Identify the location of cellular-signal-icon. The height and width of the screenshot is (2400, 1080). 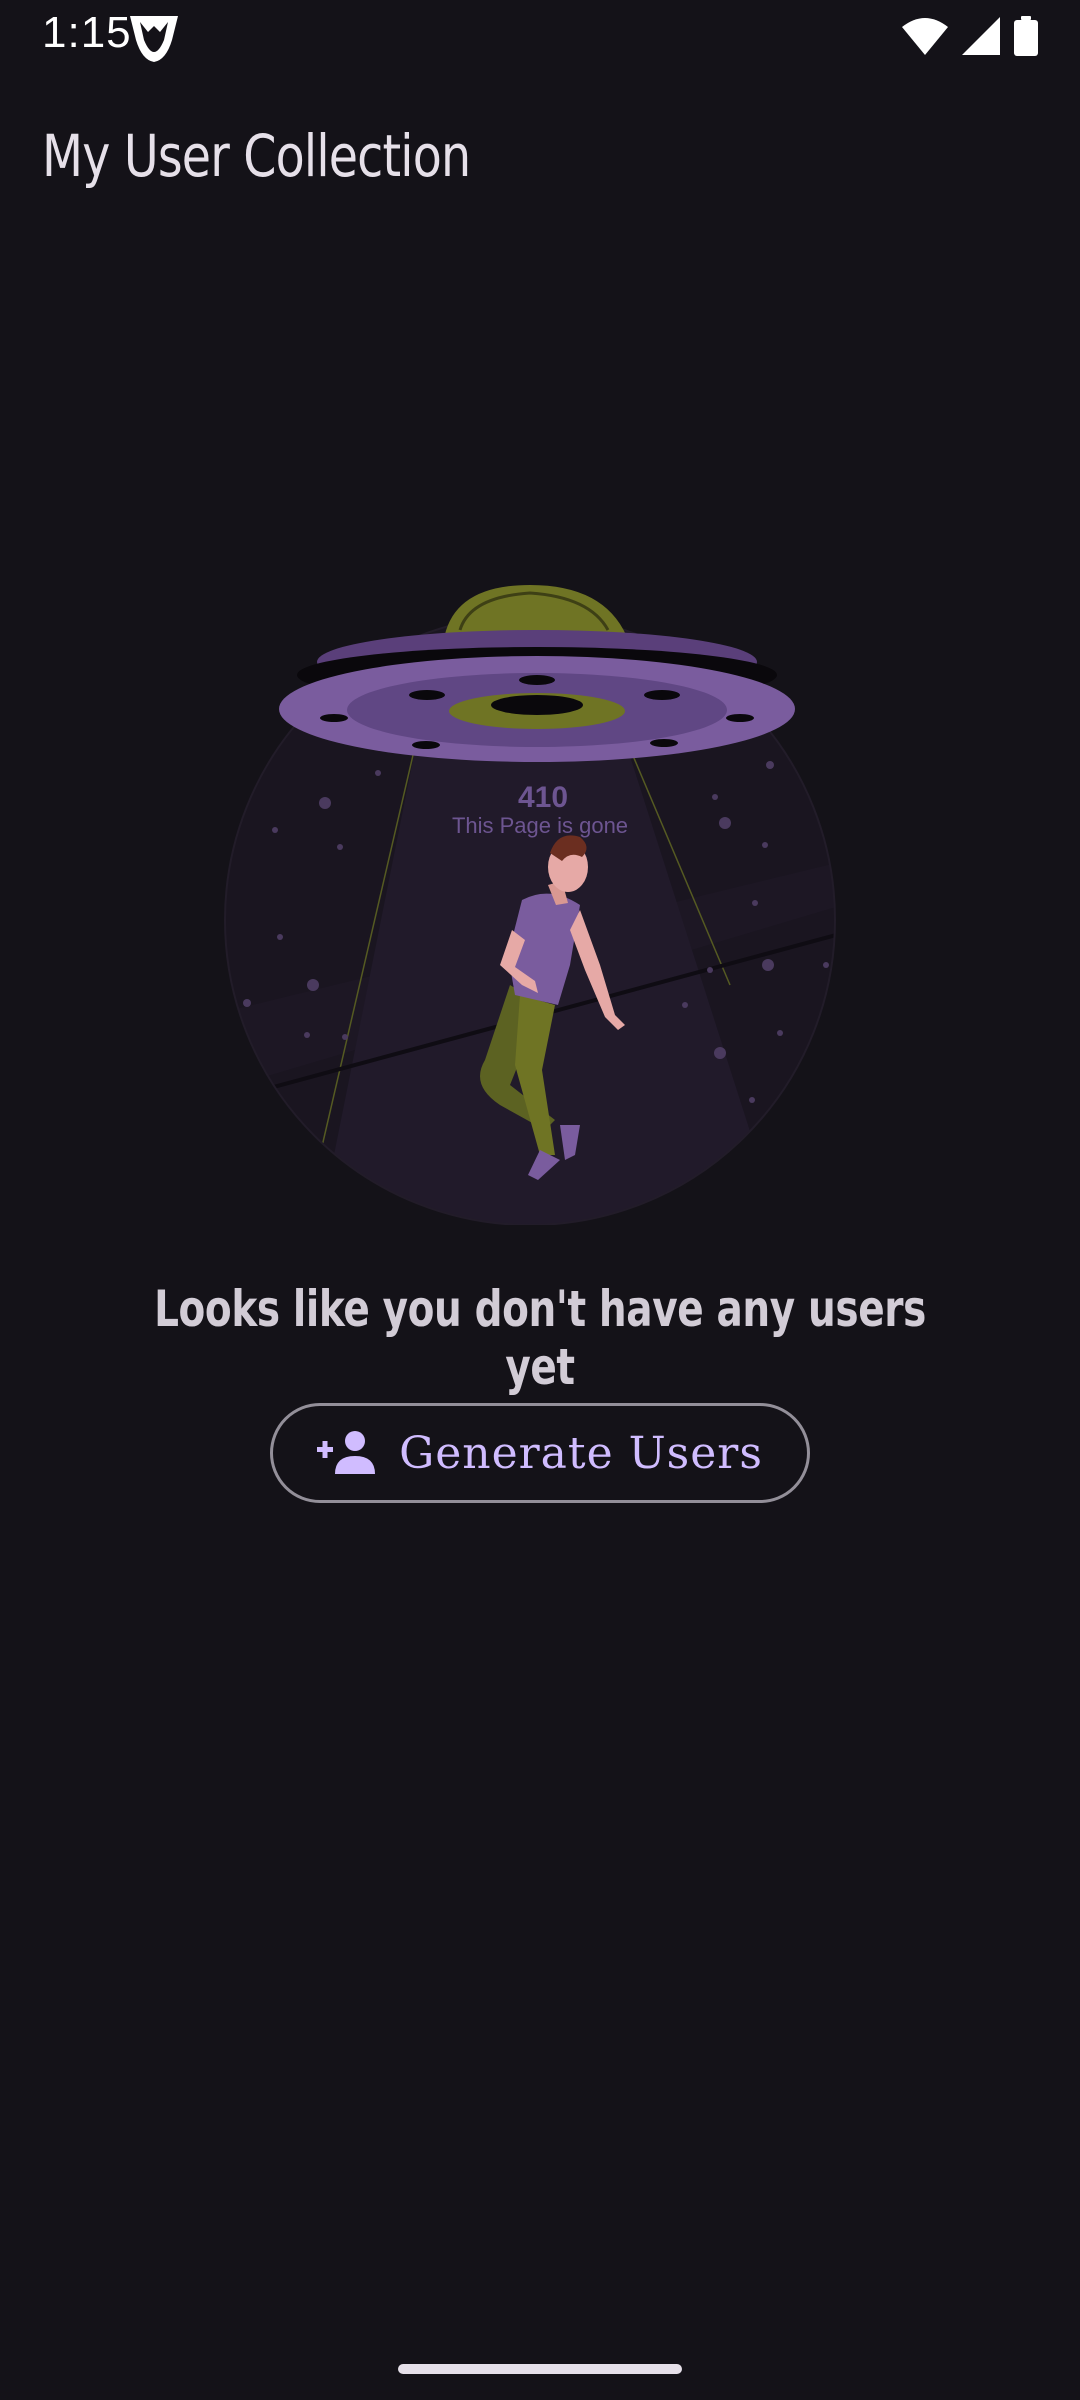
(981, 36).